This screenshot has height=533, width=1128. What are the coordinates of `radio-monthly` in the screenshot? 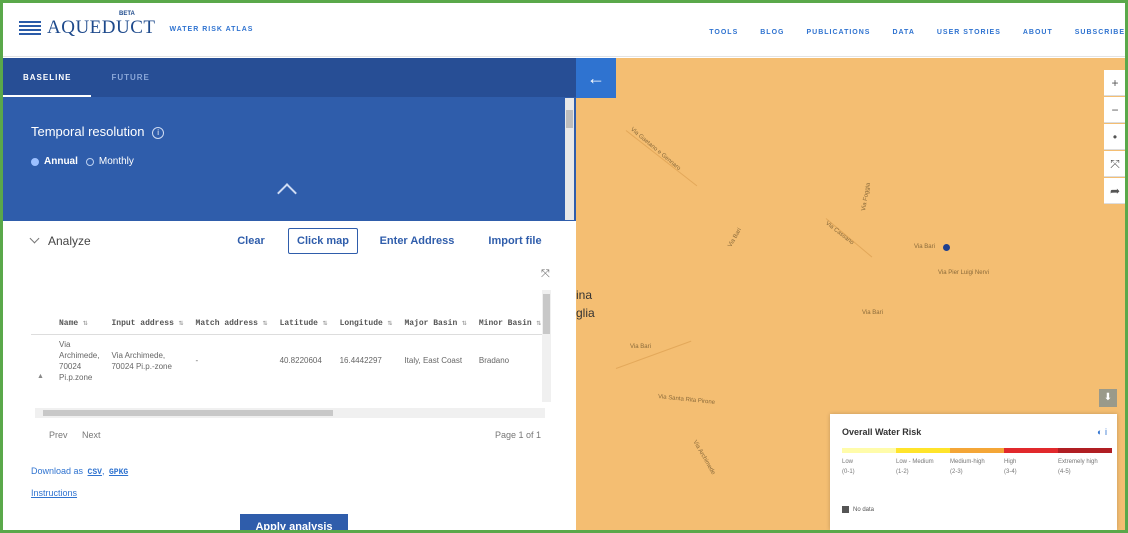 It's located at (89, 161).